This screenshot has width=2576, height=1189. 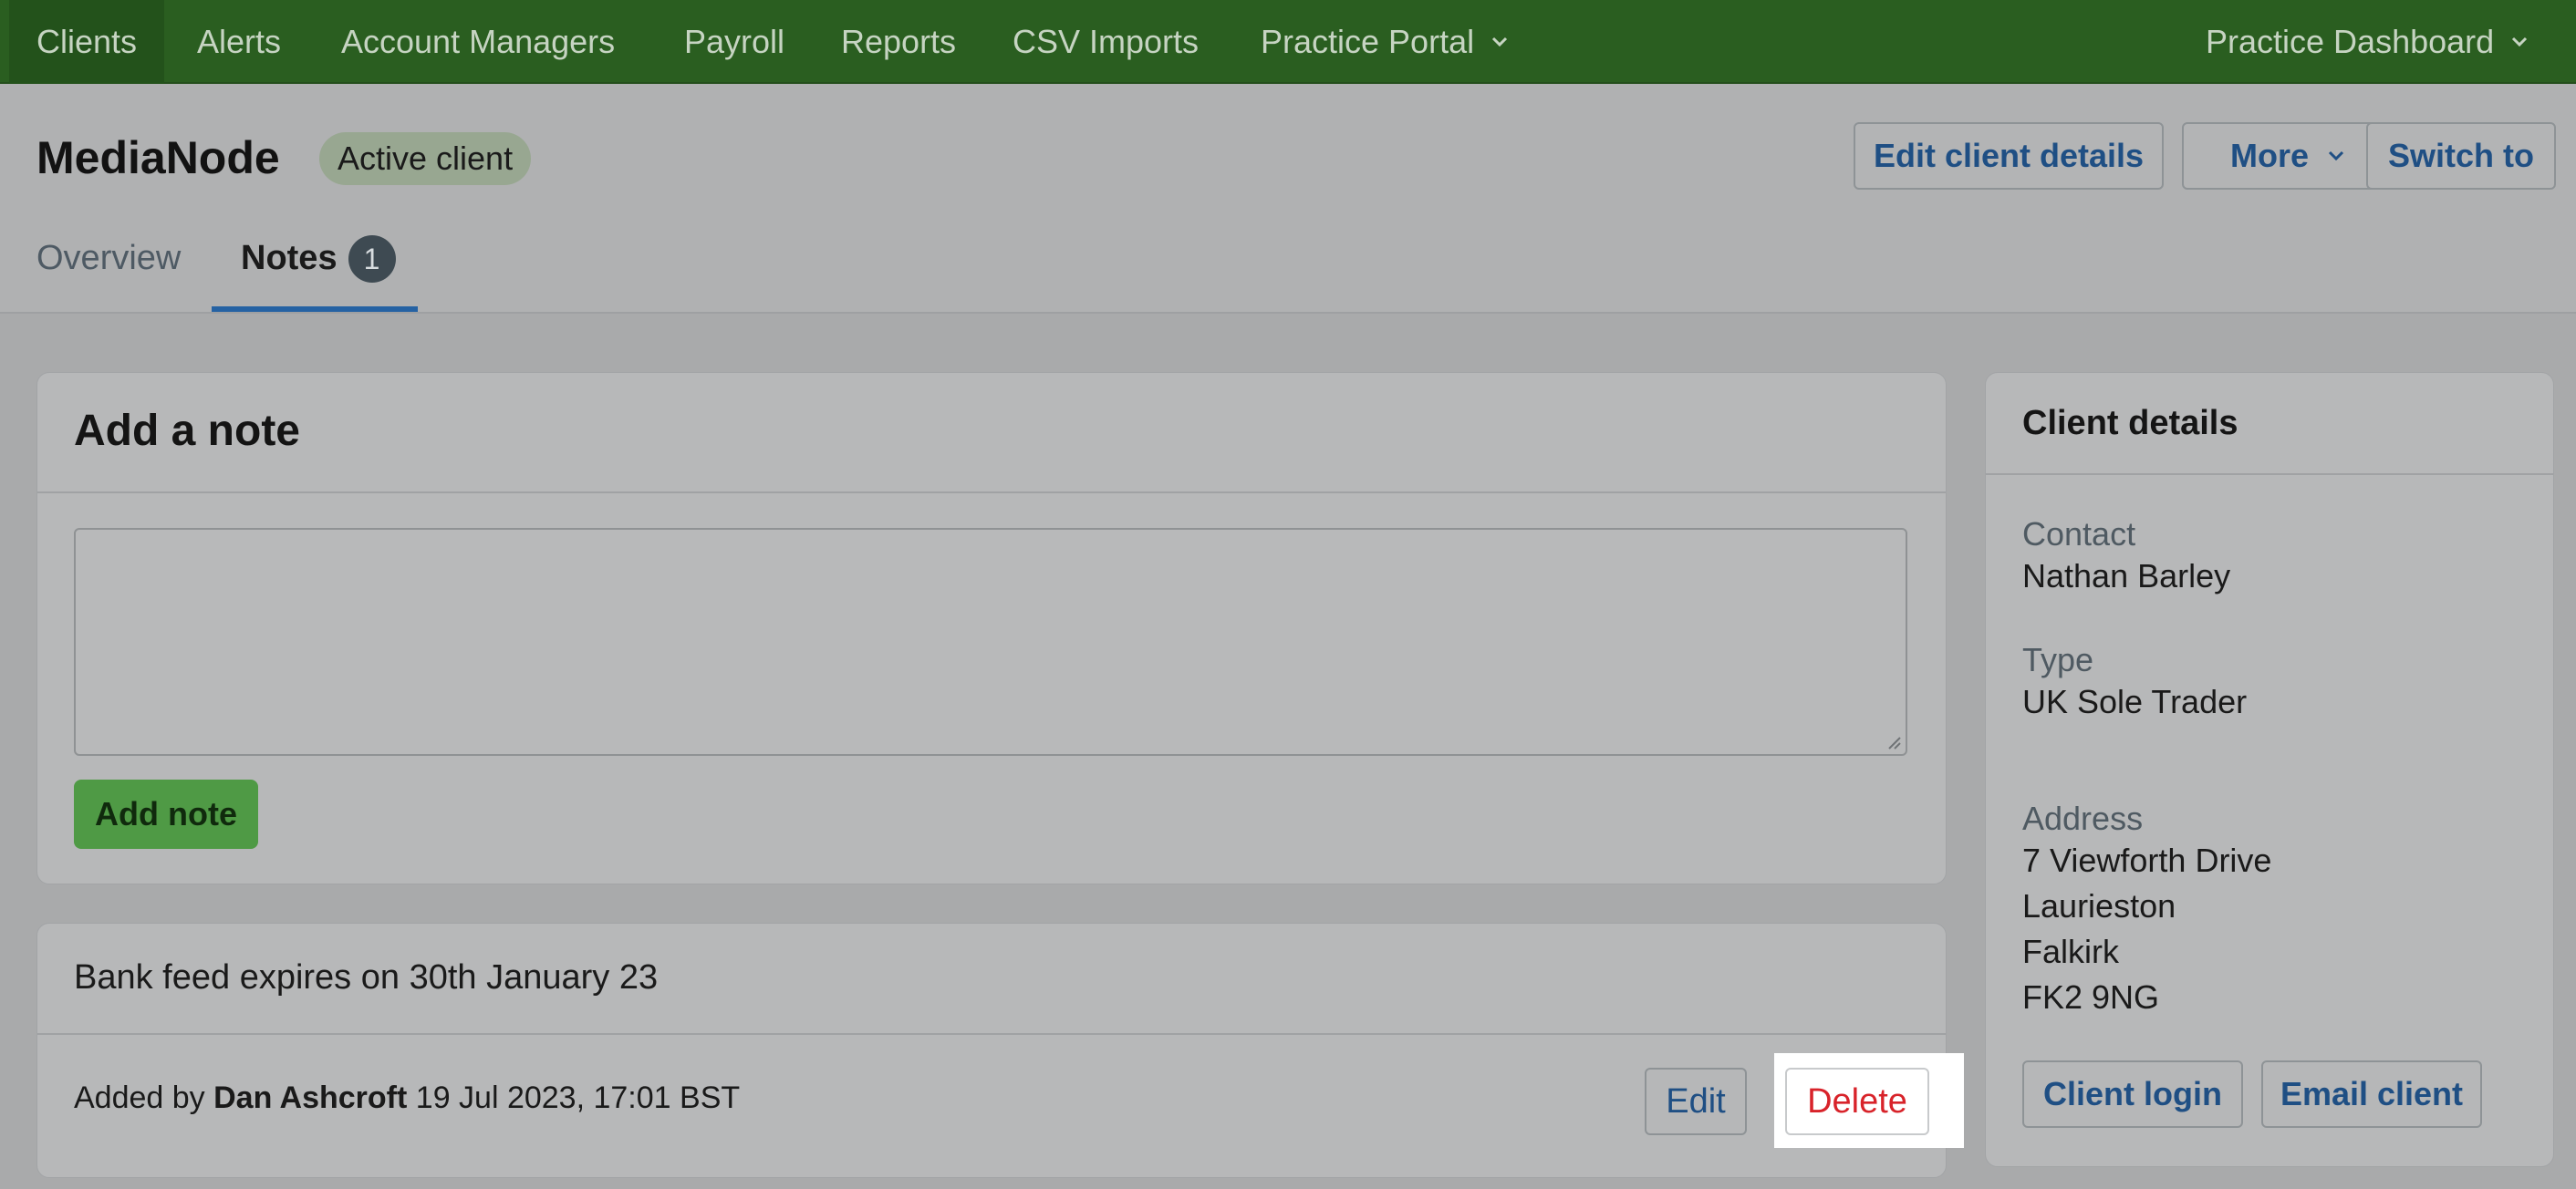 I want to click on add-note-button: Add note, so click(x=166, y=815).